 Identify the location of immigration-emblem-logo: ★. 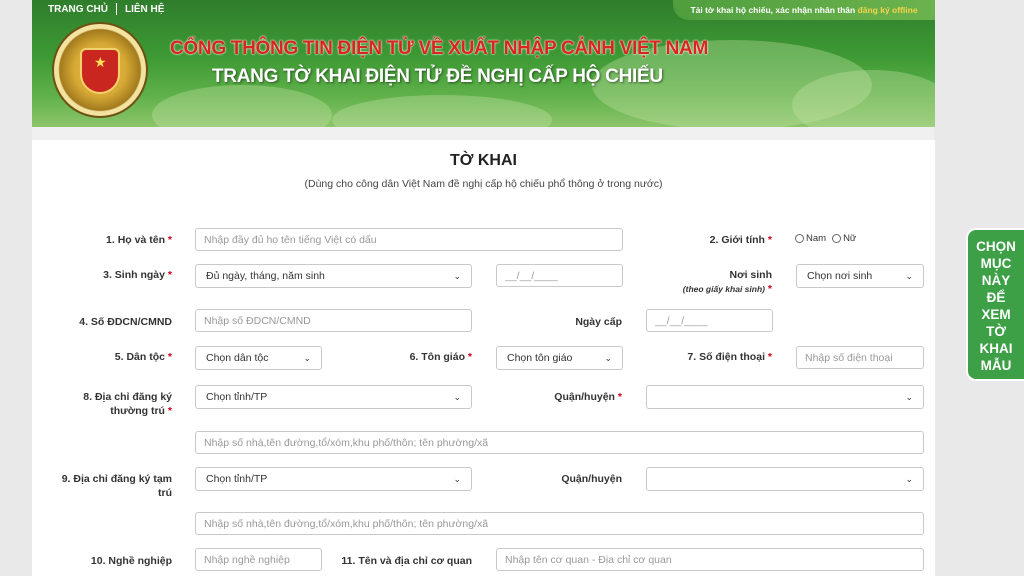
(100, 70).